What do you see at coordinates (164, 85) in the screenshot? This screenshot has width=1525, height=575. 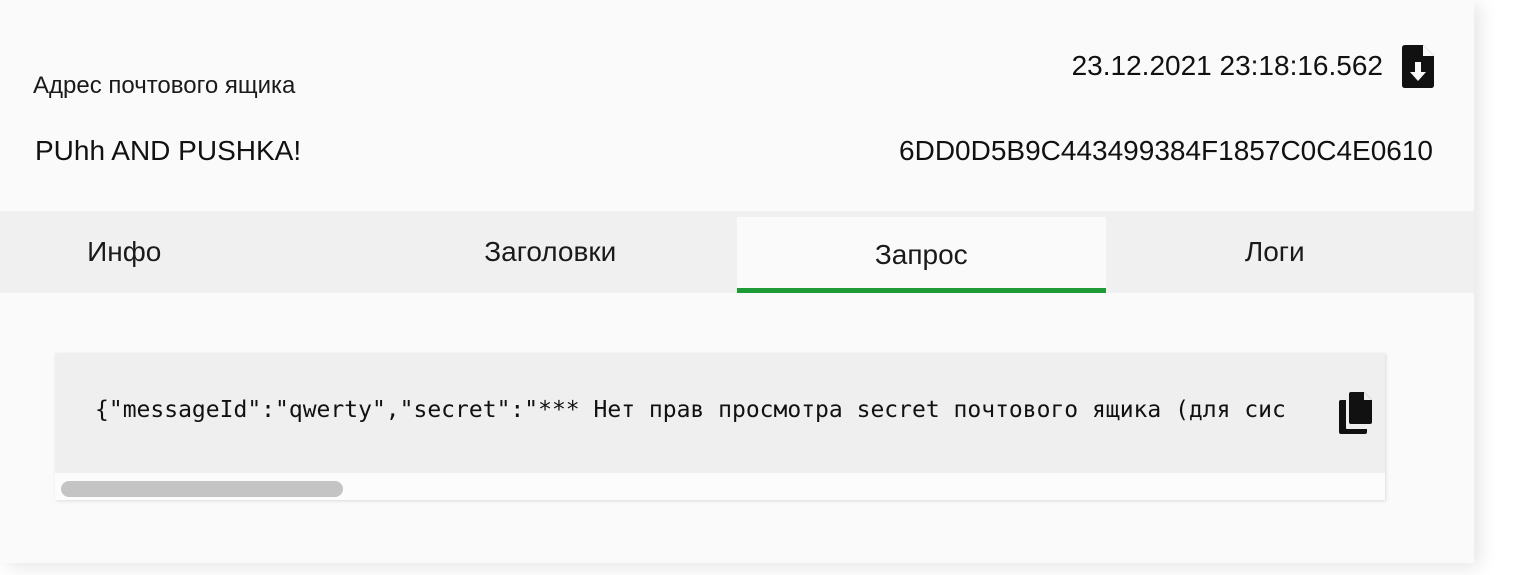 I see `mailbox-address-label: Адрес почтового ящика` at bounding box center [164, 85].